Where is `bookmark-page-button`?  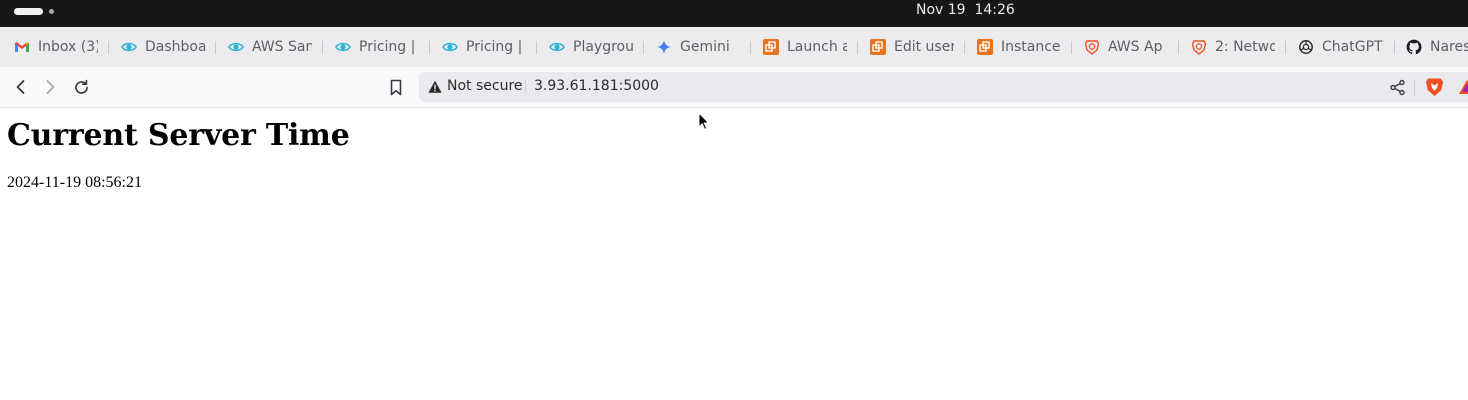 bookmark-page-button is located at coordinates (396, 87).